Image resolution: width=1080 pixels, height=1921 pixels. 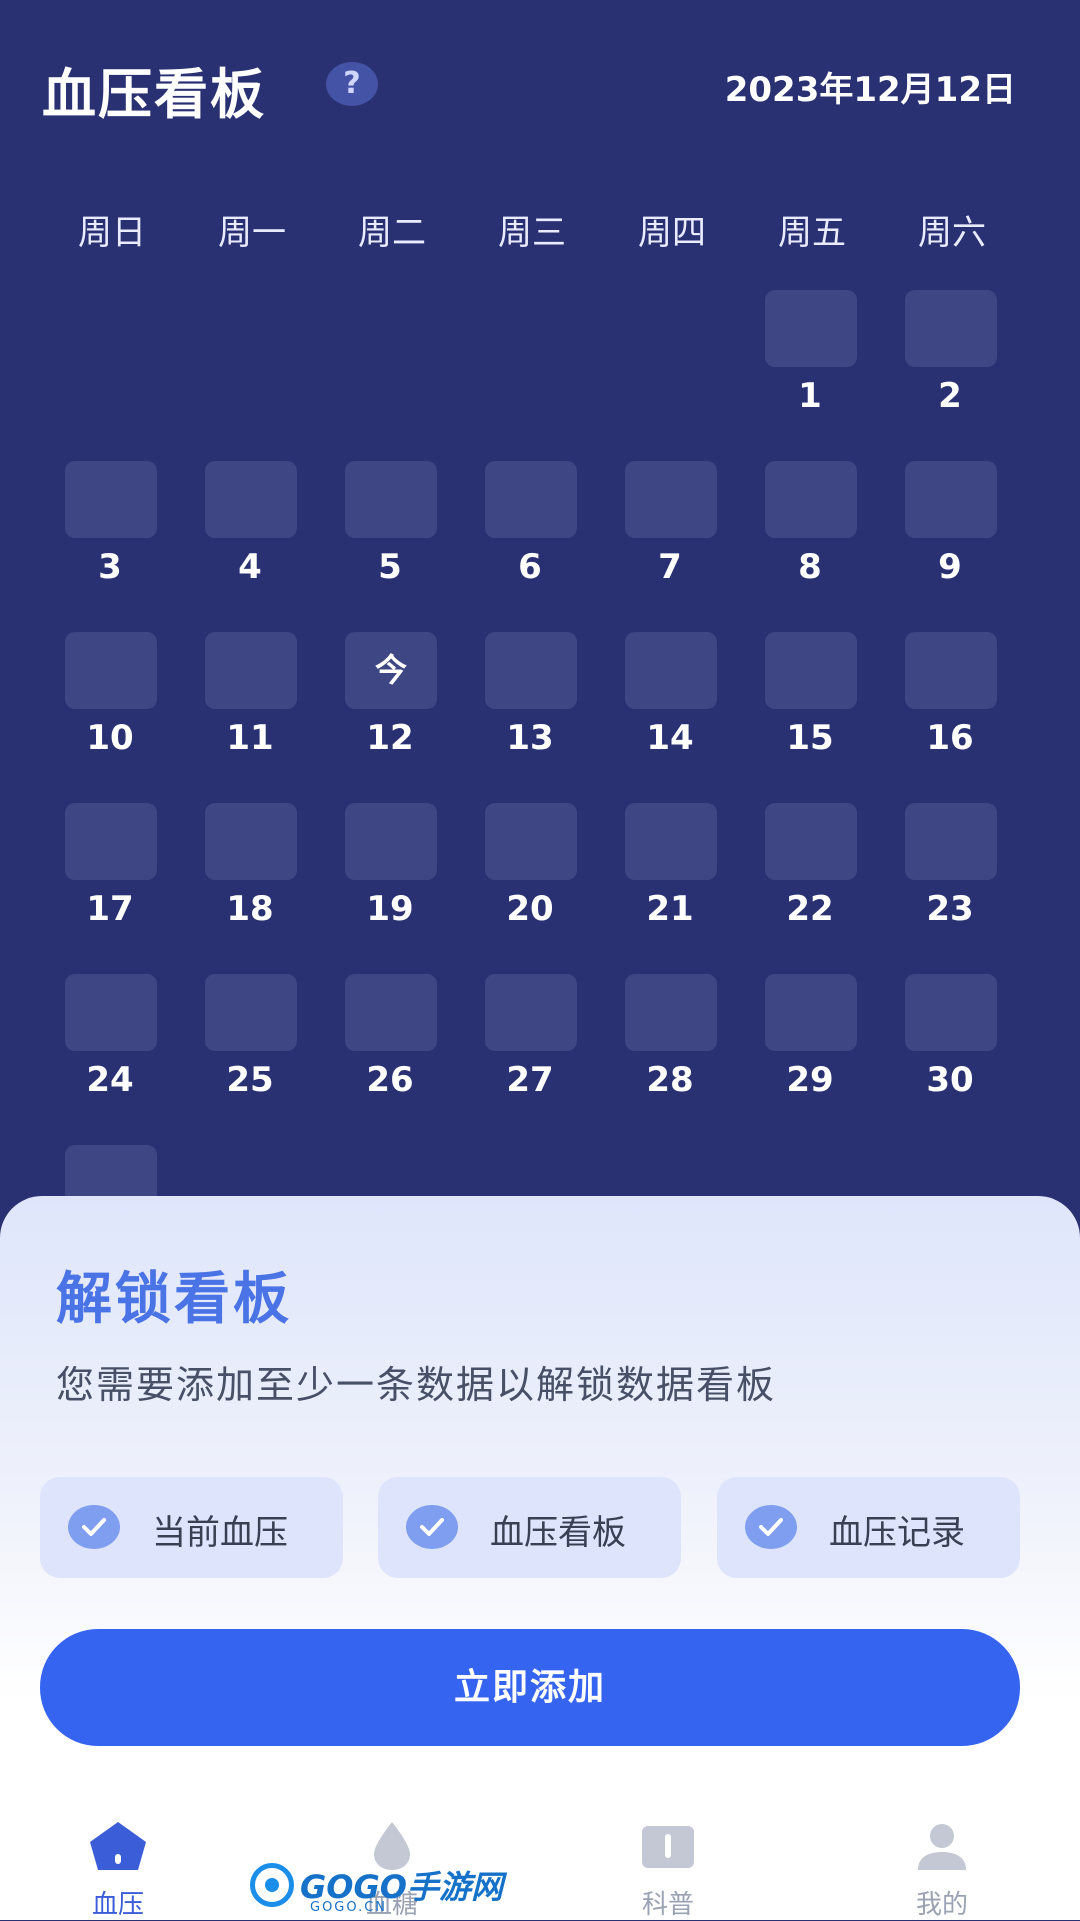 What do you see at coordinates (670, 567) in the screenshot?
I see `day-number: 7` at bounding box center [670, 567].